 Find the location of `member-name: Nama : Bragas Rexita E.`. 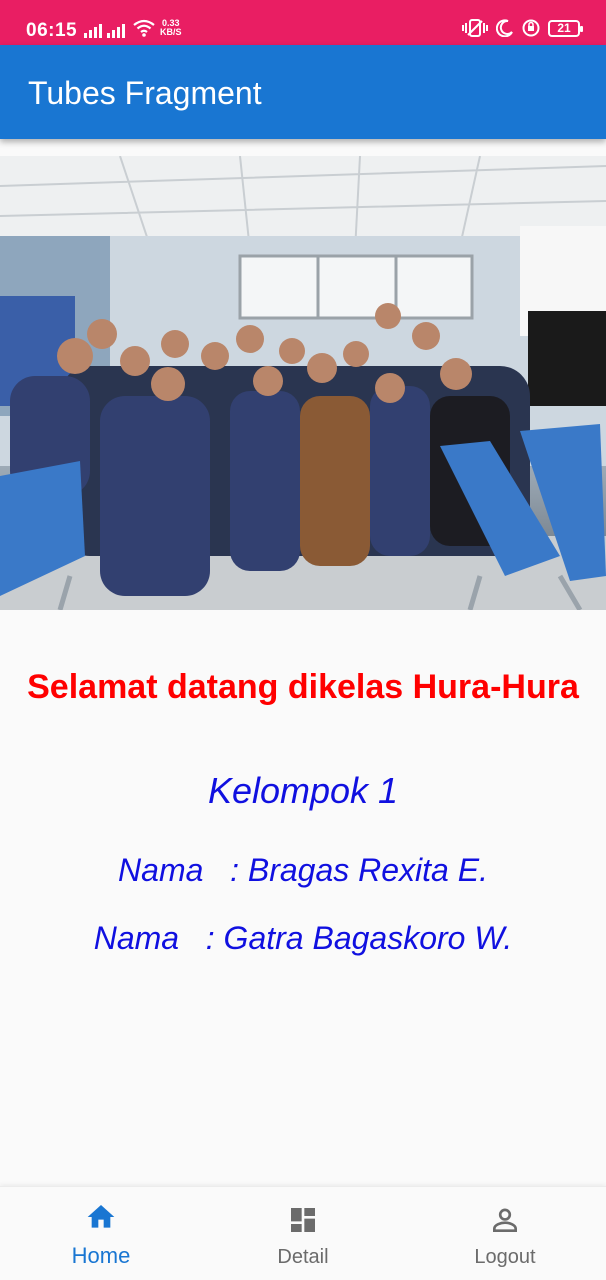

member-name: Nama : Bragas Rexita E. is located at coordinates (303, 870).